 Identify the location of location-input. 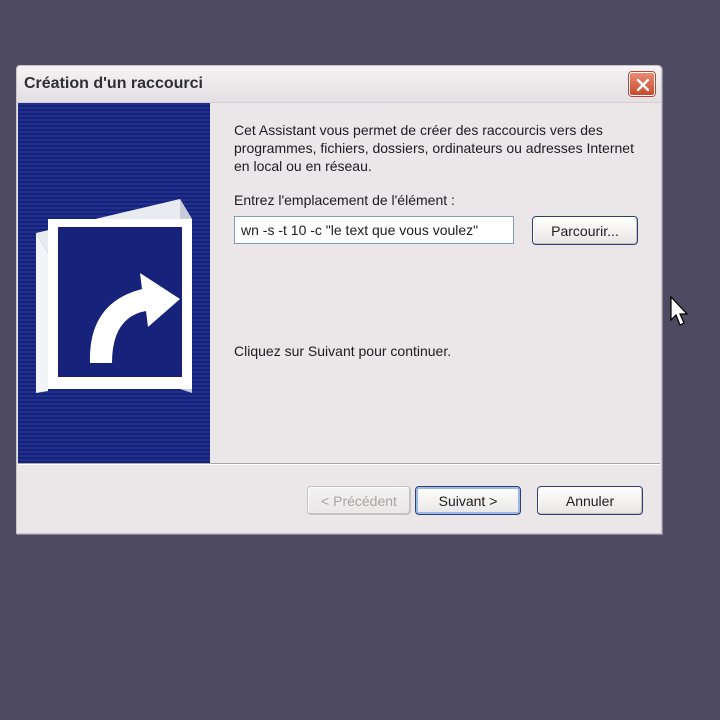
(374, 230).